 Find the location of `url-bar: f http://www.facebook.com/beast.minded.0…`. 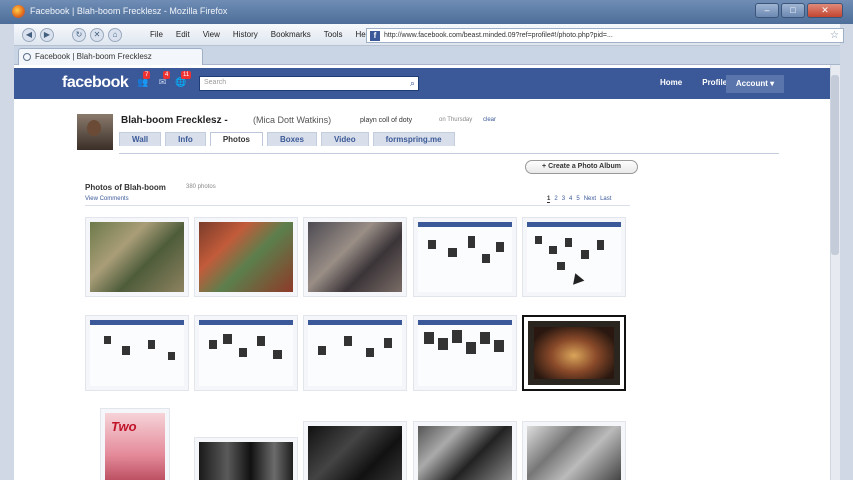

url-bar: f http://www.facebook.com/beast.minded.0… is located at coordinates (605, 35).